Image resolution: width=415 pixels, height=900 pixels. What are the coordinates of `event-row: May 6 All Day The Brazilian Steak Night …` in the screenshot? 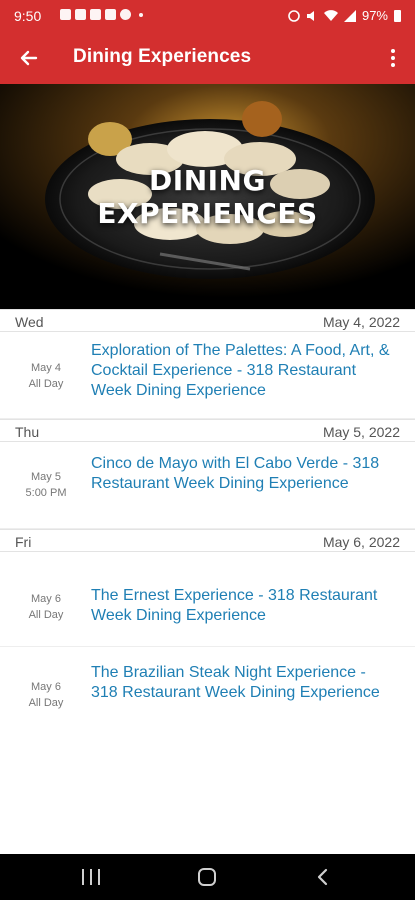 It's located at (207, 694).